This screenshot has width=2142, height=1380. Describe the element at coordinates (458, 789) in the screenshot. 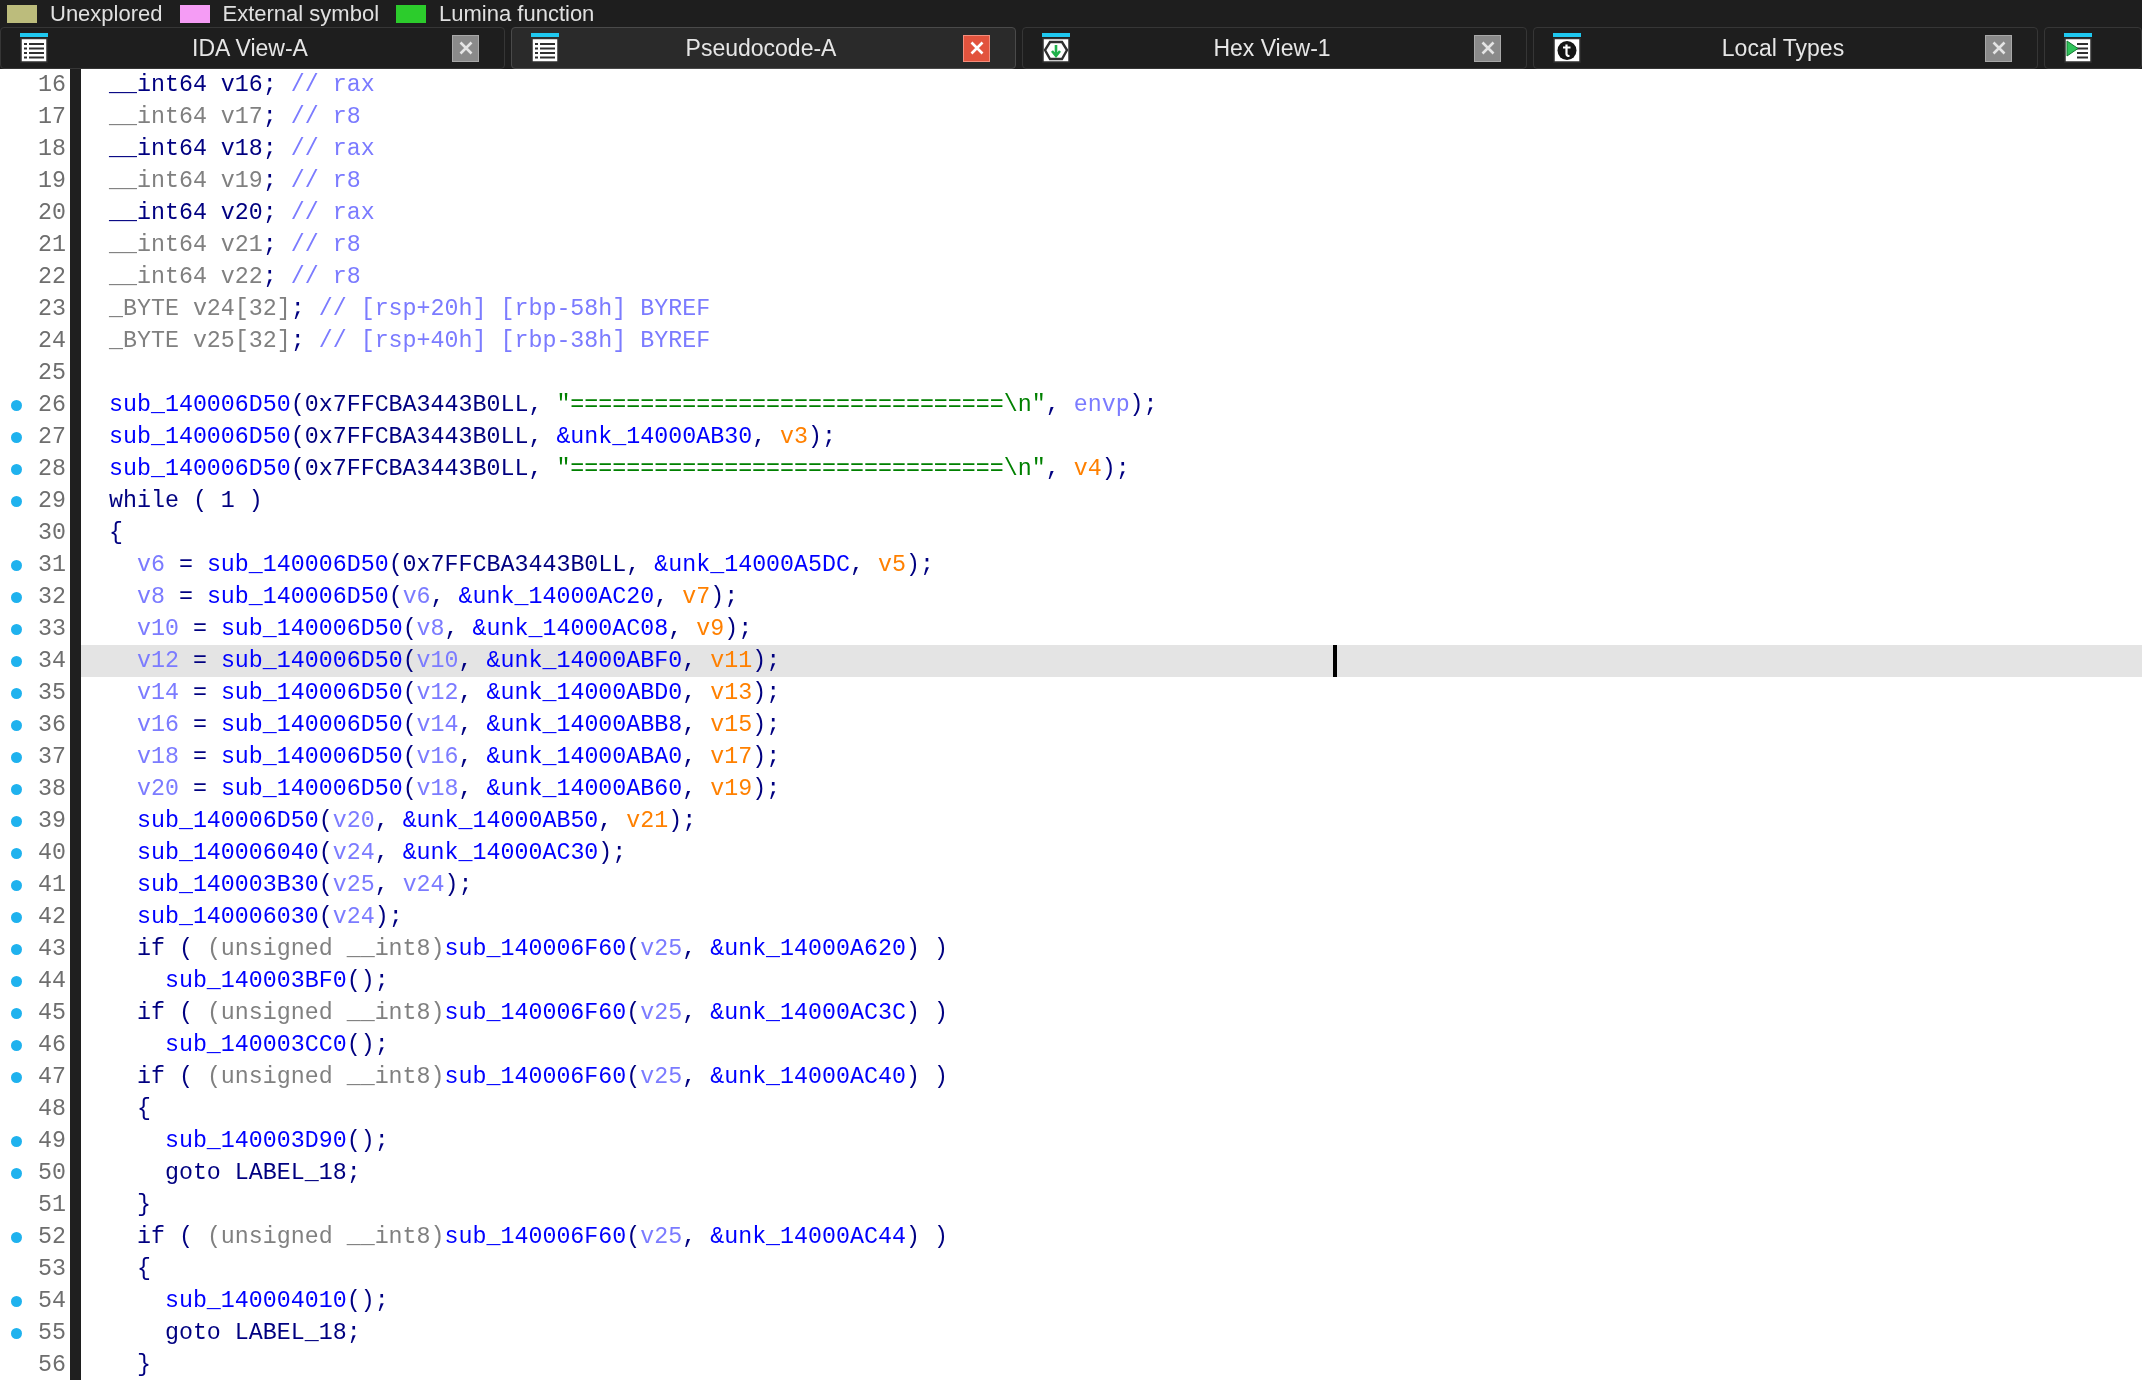

I see `code-line: v20 = sub_140006D50(v18, &unk_14000AB60, v19);` at that location.